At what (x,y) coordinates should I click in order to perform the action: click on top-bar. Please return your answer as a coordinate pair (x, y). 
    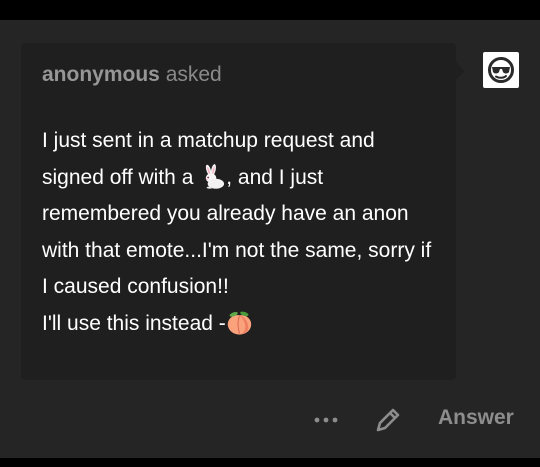
    Looking at the image, I should click on (270, 10).